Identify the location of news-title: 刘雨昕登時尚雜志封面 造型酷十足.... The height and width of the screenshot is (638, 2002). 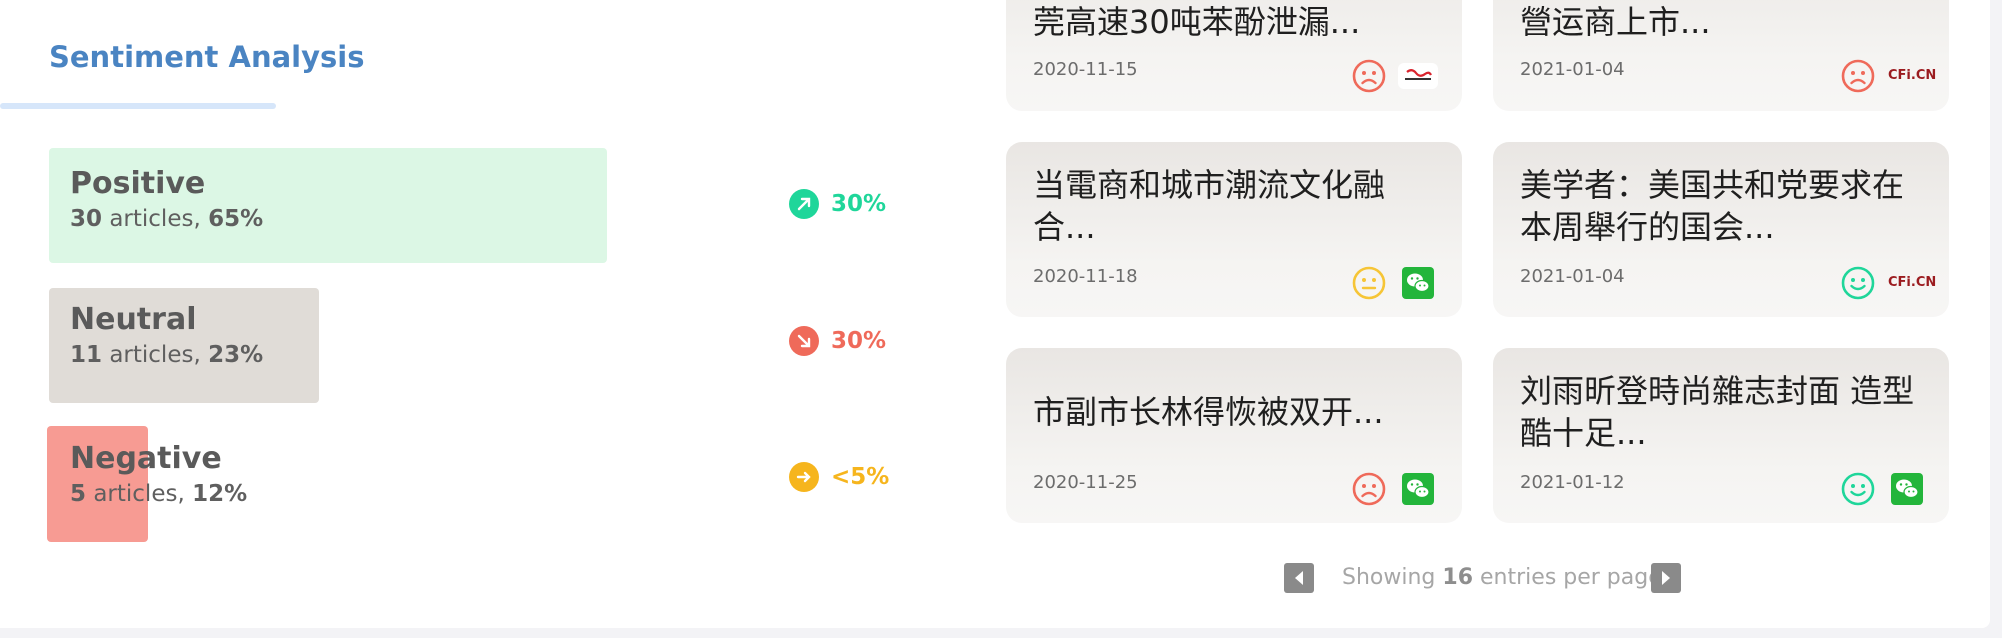
(1717, 412).